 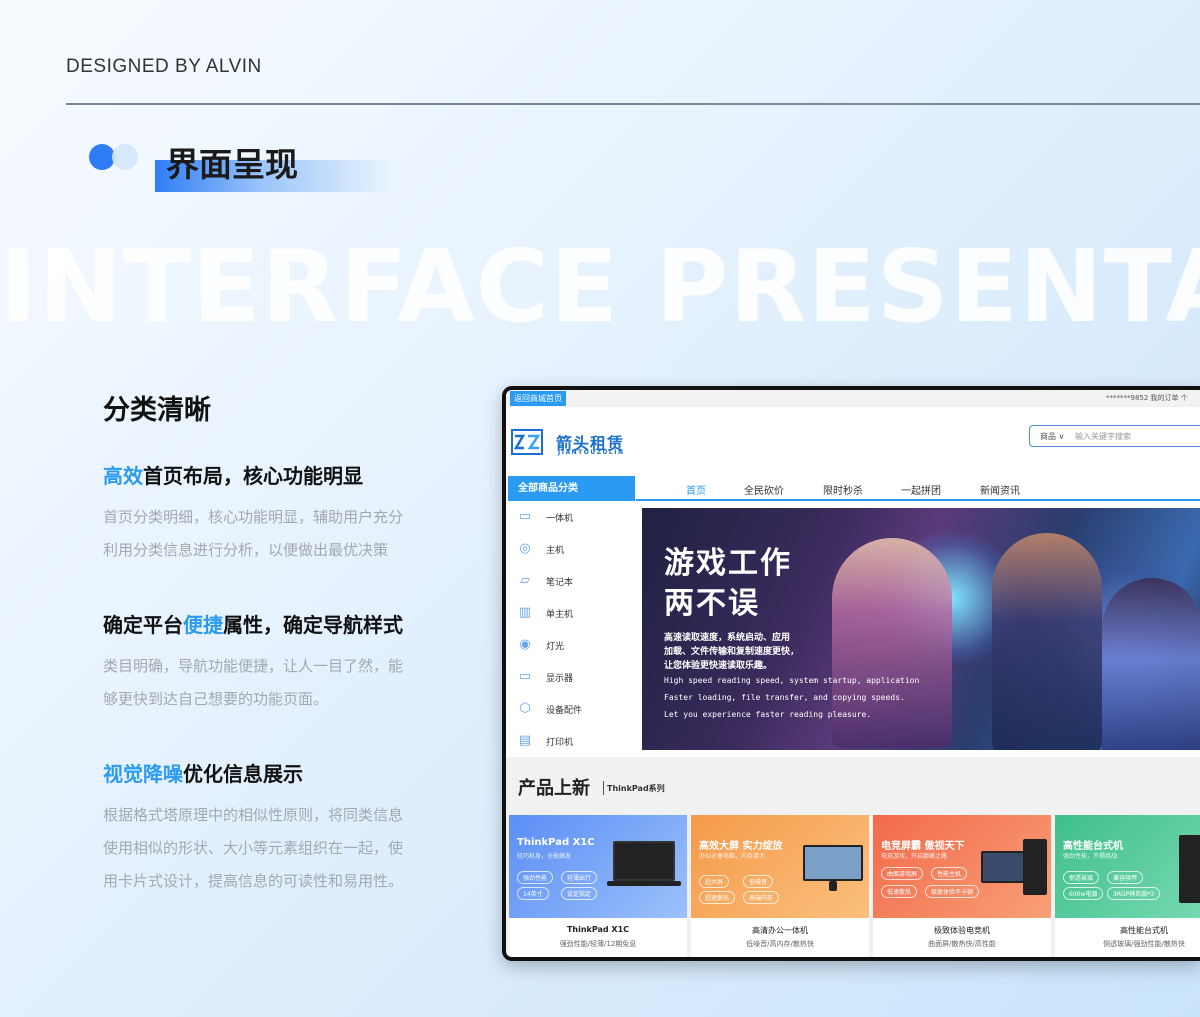 I want to click on accessory-icon: ⬡, so click(x=525, y=708).